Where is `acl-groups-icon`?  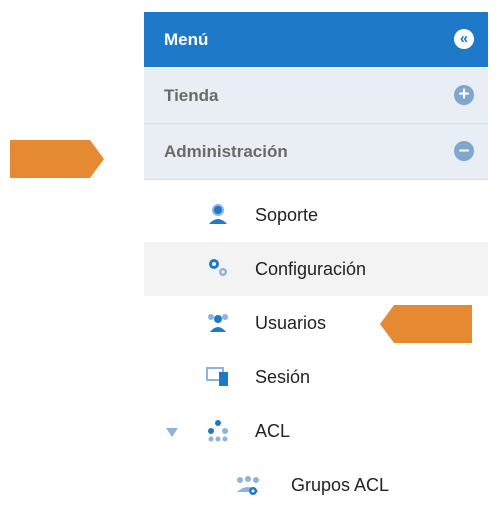
acl-groups-icon is located at coordinates (248, 485).